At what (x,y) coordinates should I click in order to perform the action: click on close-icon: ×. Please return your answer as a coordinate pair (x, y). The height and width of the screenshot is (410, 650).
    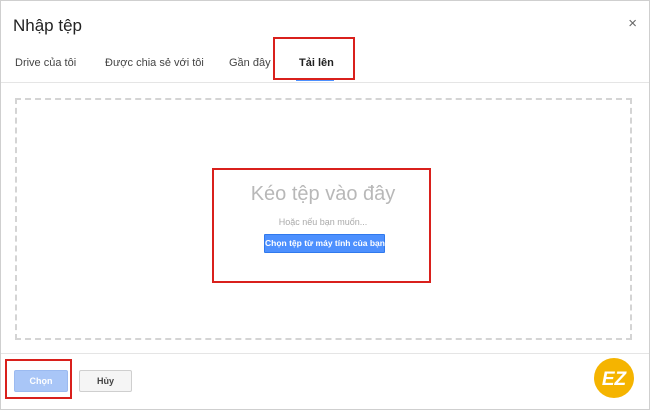
    Looking at the image, I should click on (632, 24).